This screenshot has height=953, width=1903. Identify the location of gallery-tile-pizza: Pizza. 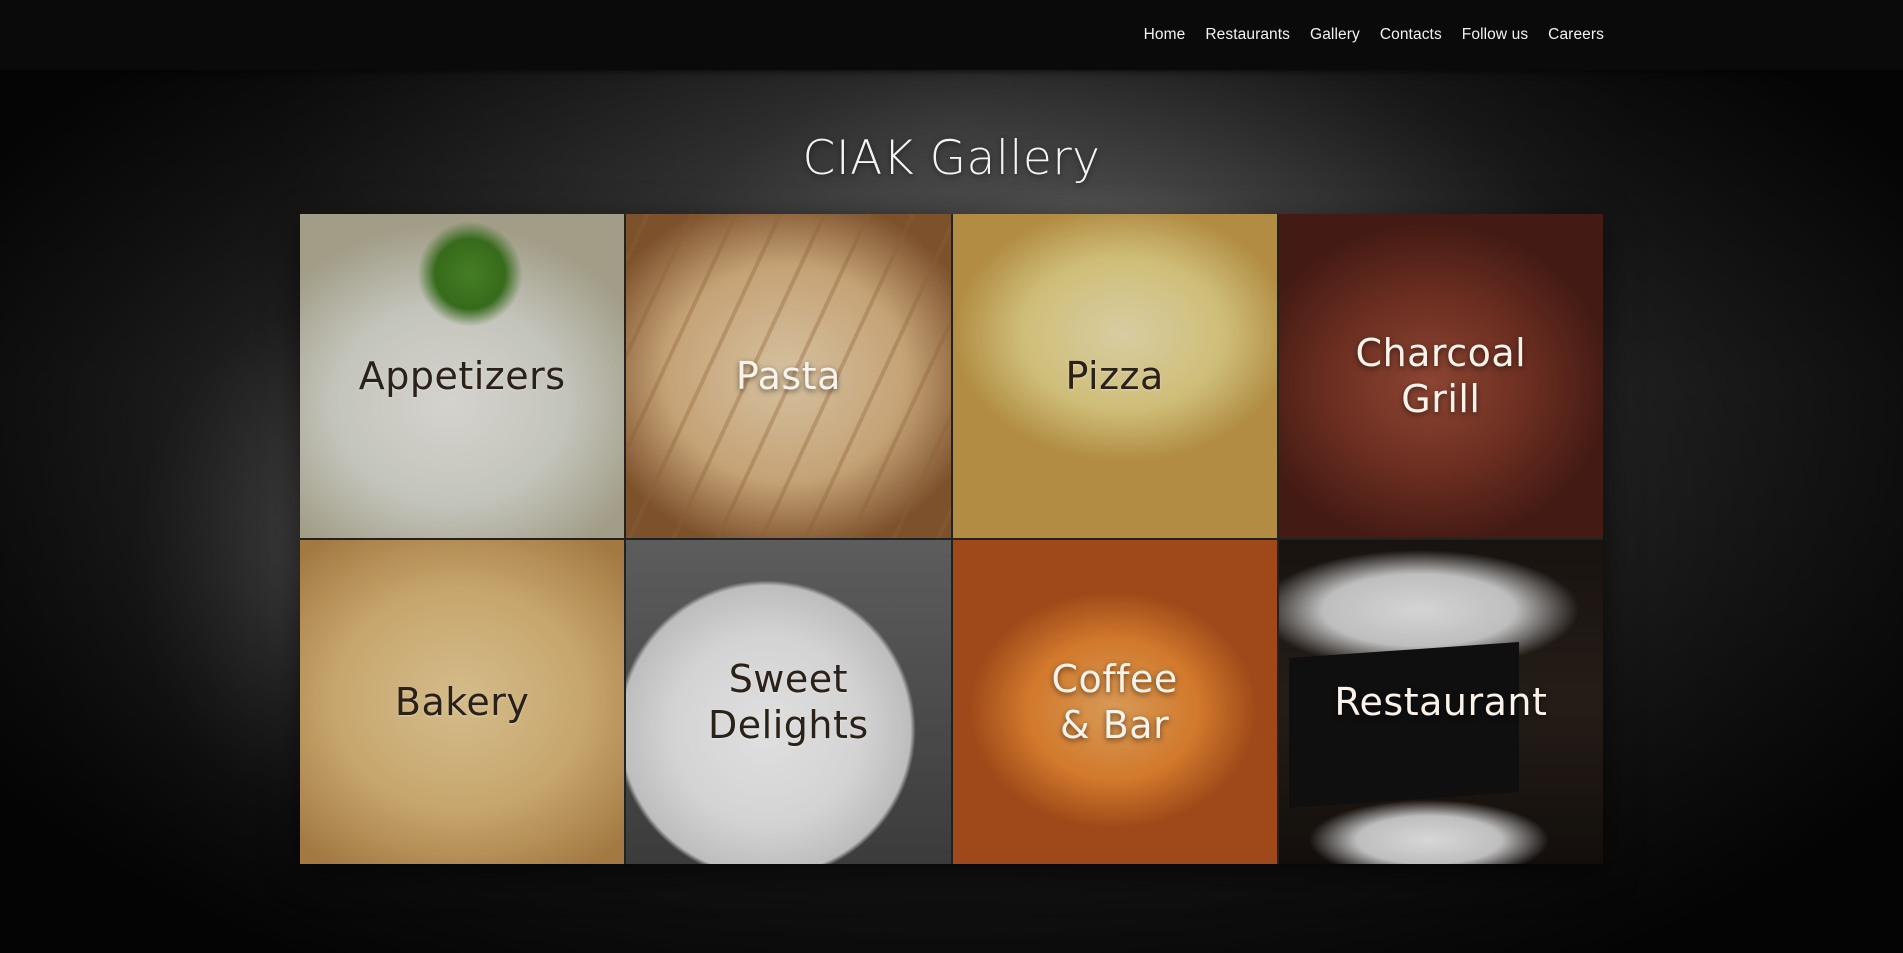
(1114, 376).